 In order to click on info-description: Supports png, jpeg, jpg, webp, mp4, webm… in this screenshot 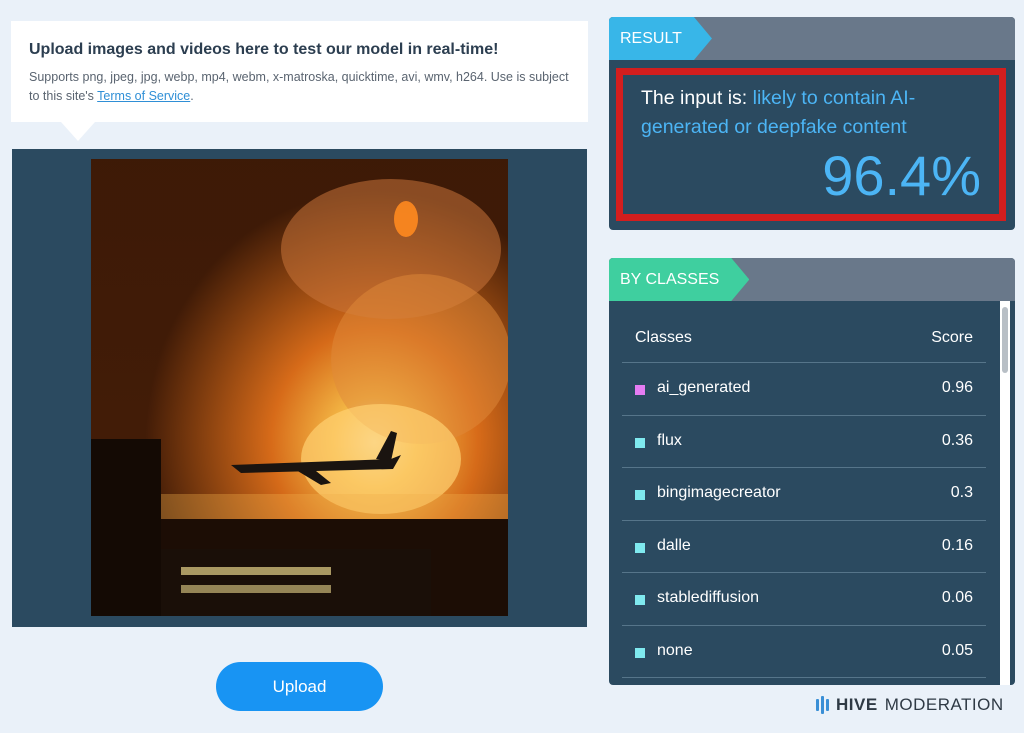, I will do `click(299, 87)`.